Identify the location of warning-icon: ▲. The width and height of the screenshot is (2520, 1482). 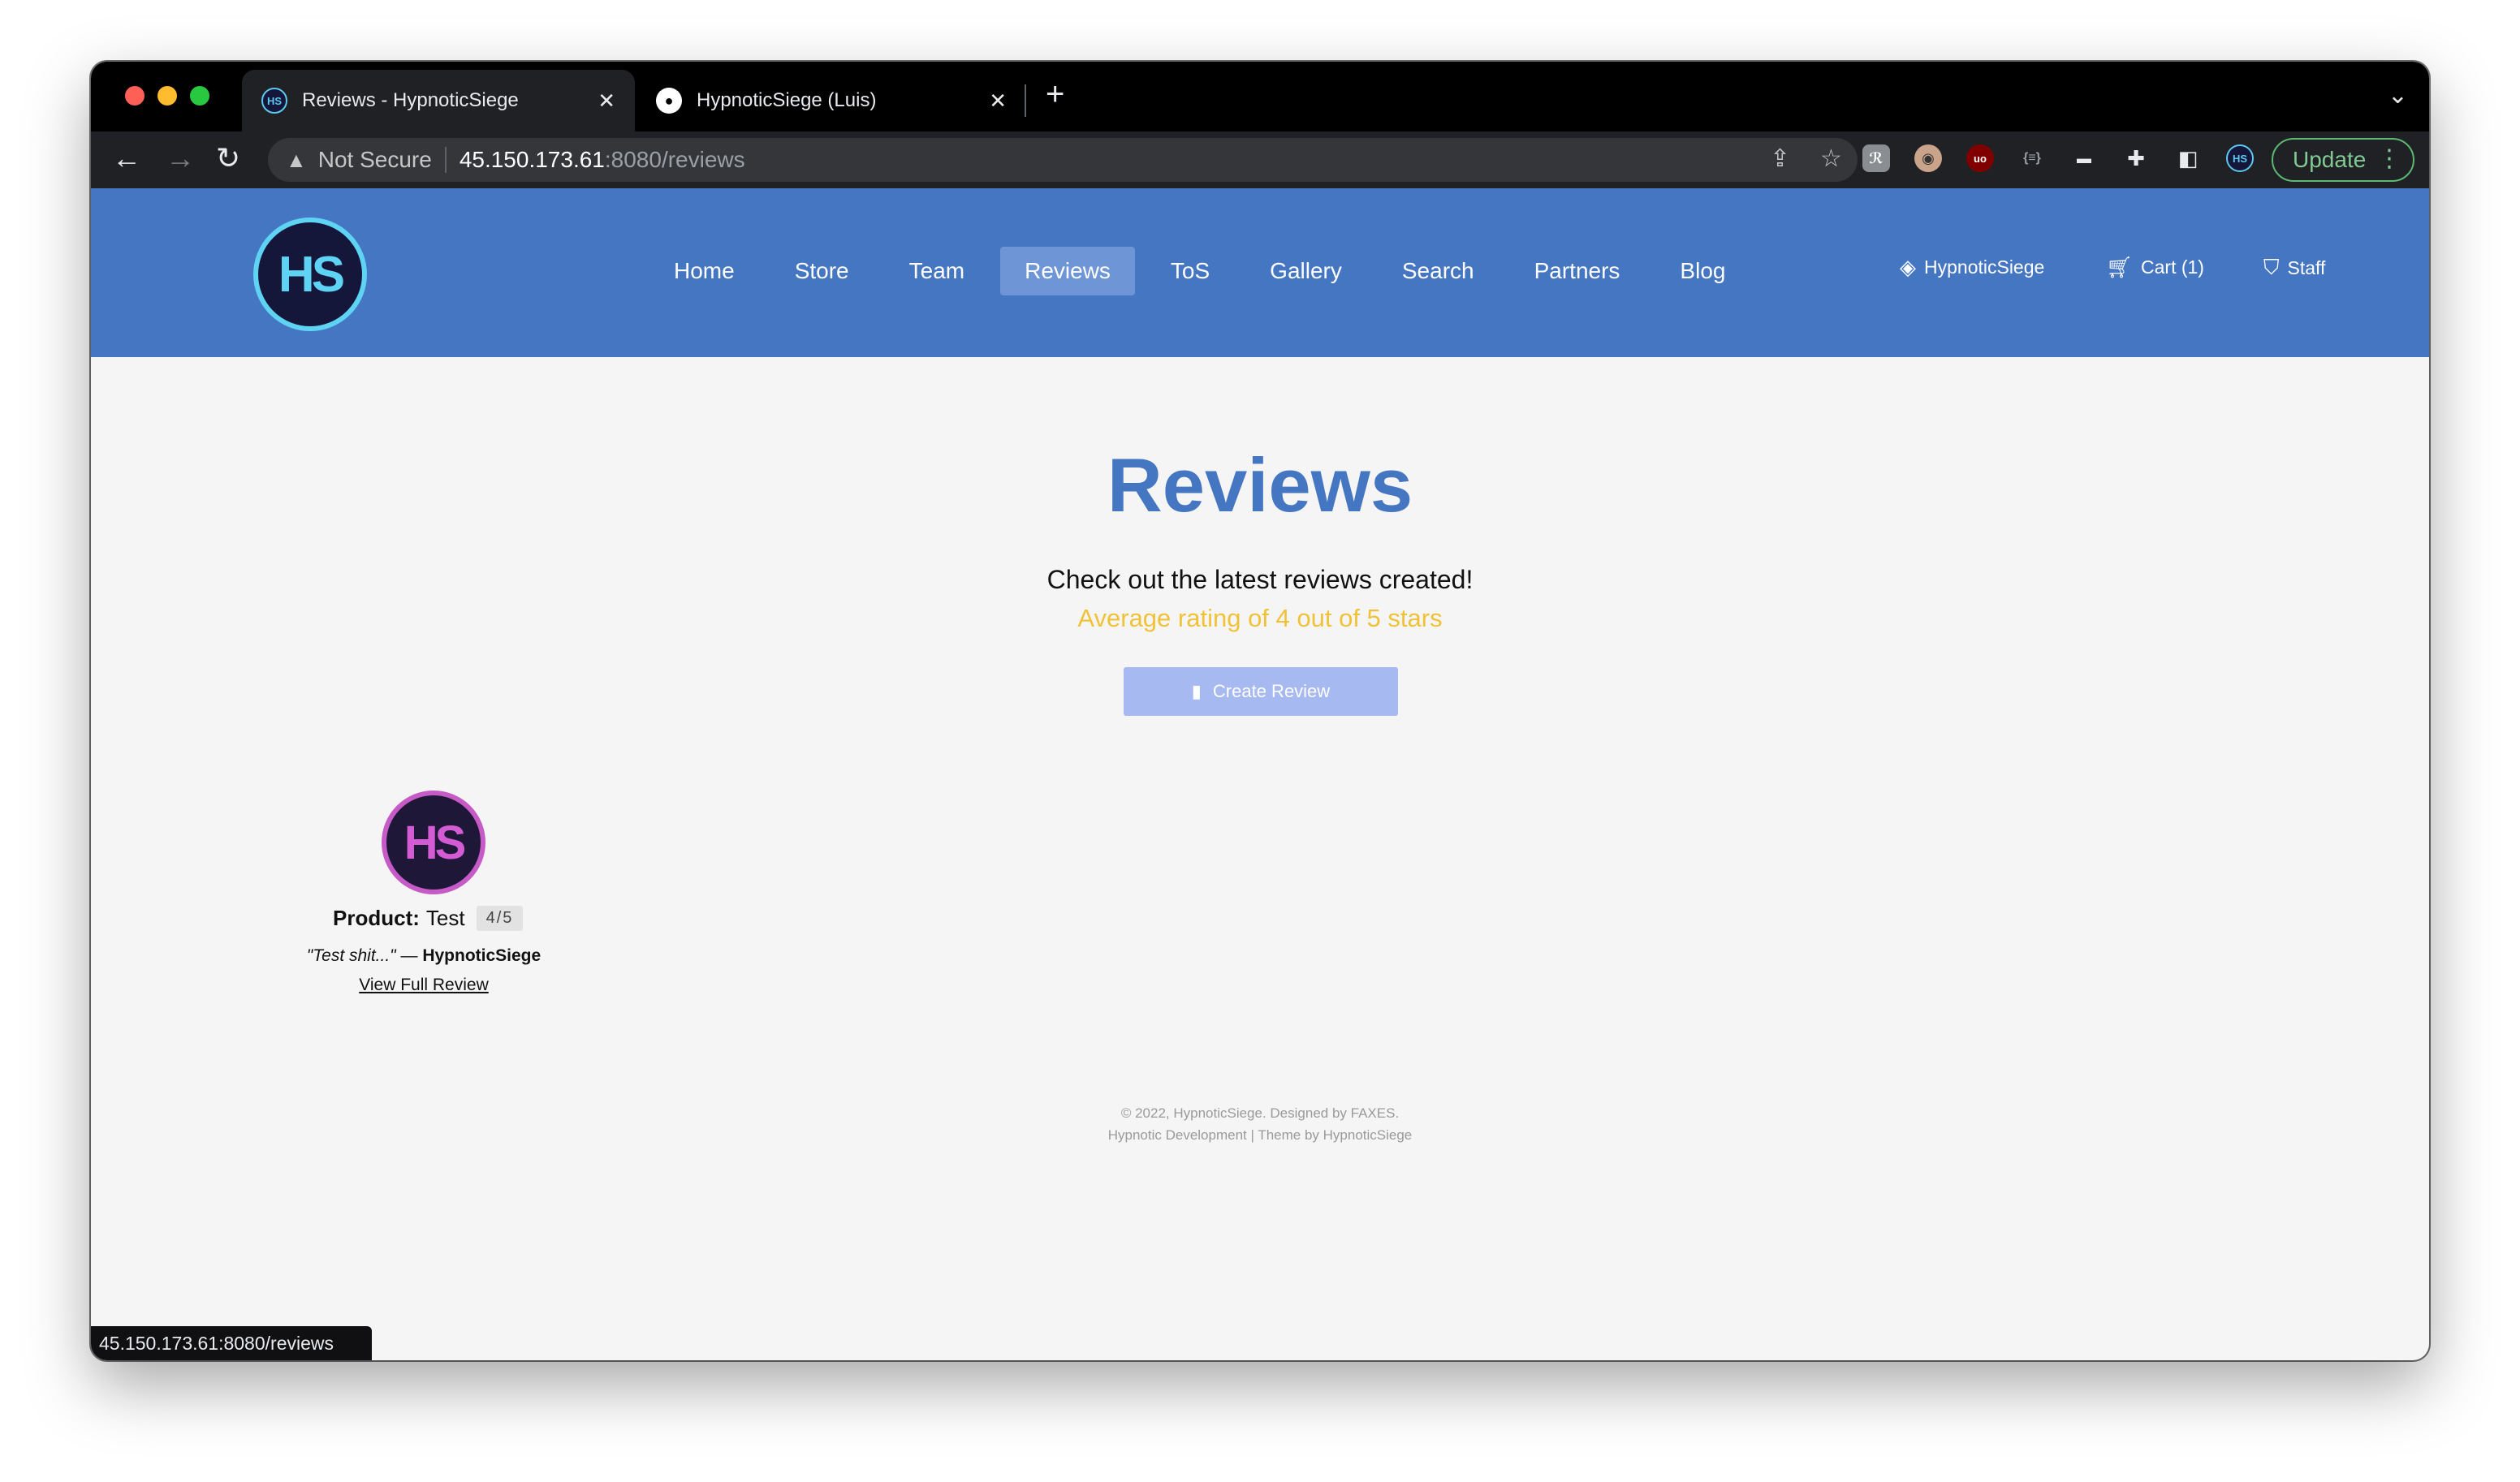
(296, 159).